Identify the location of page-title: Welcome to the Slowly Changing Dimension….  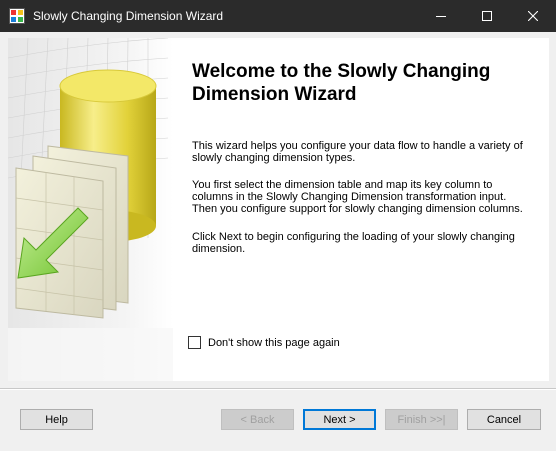
(341, 83).